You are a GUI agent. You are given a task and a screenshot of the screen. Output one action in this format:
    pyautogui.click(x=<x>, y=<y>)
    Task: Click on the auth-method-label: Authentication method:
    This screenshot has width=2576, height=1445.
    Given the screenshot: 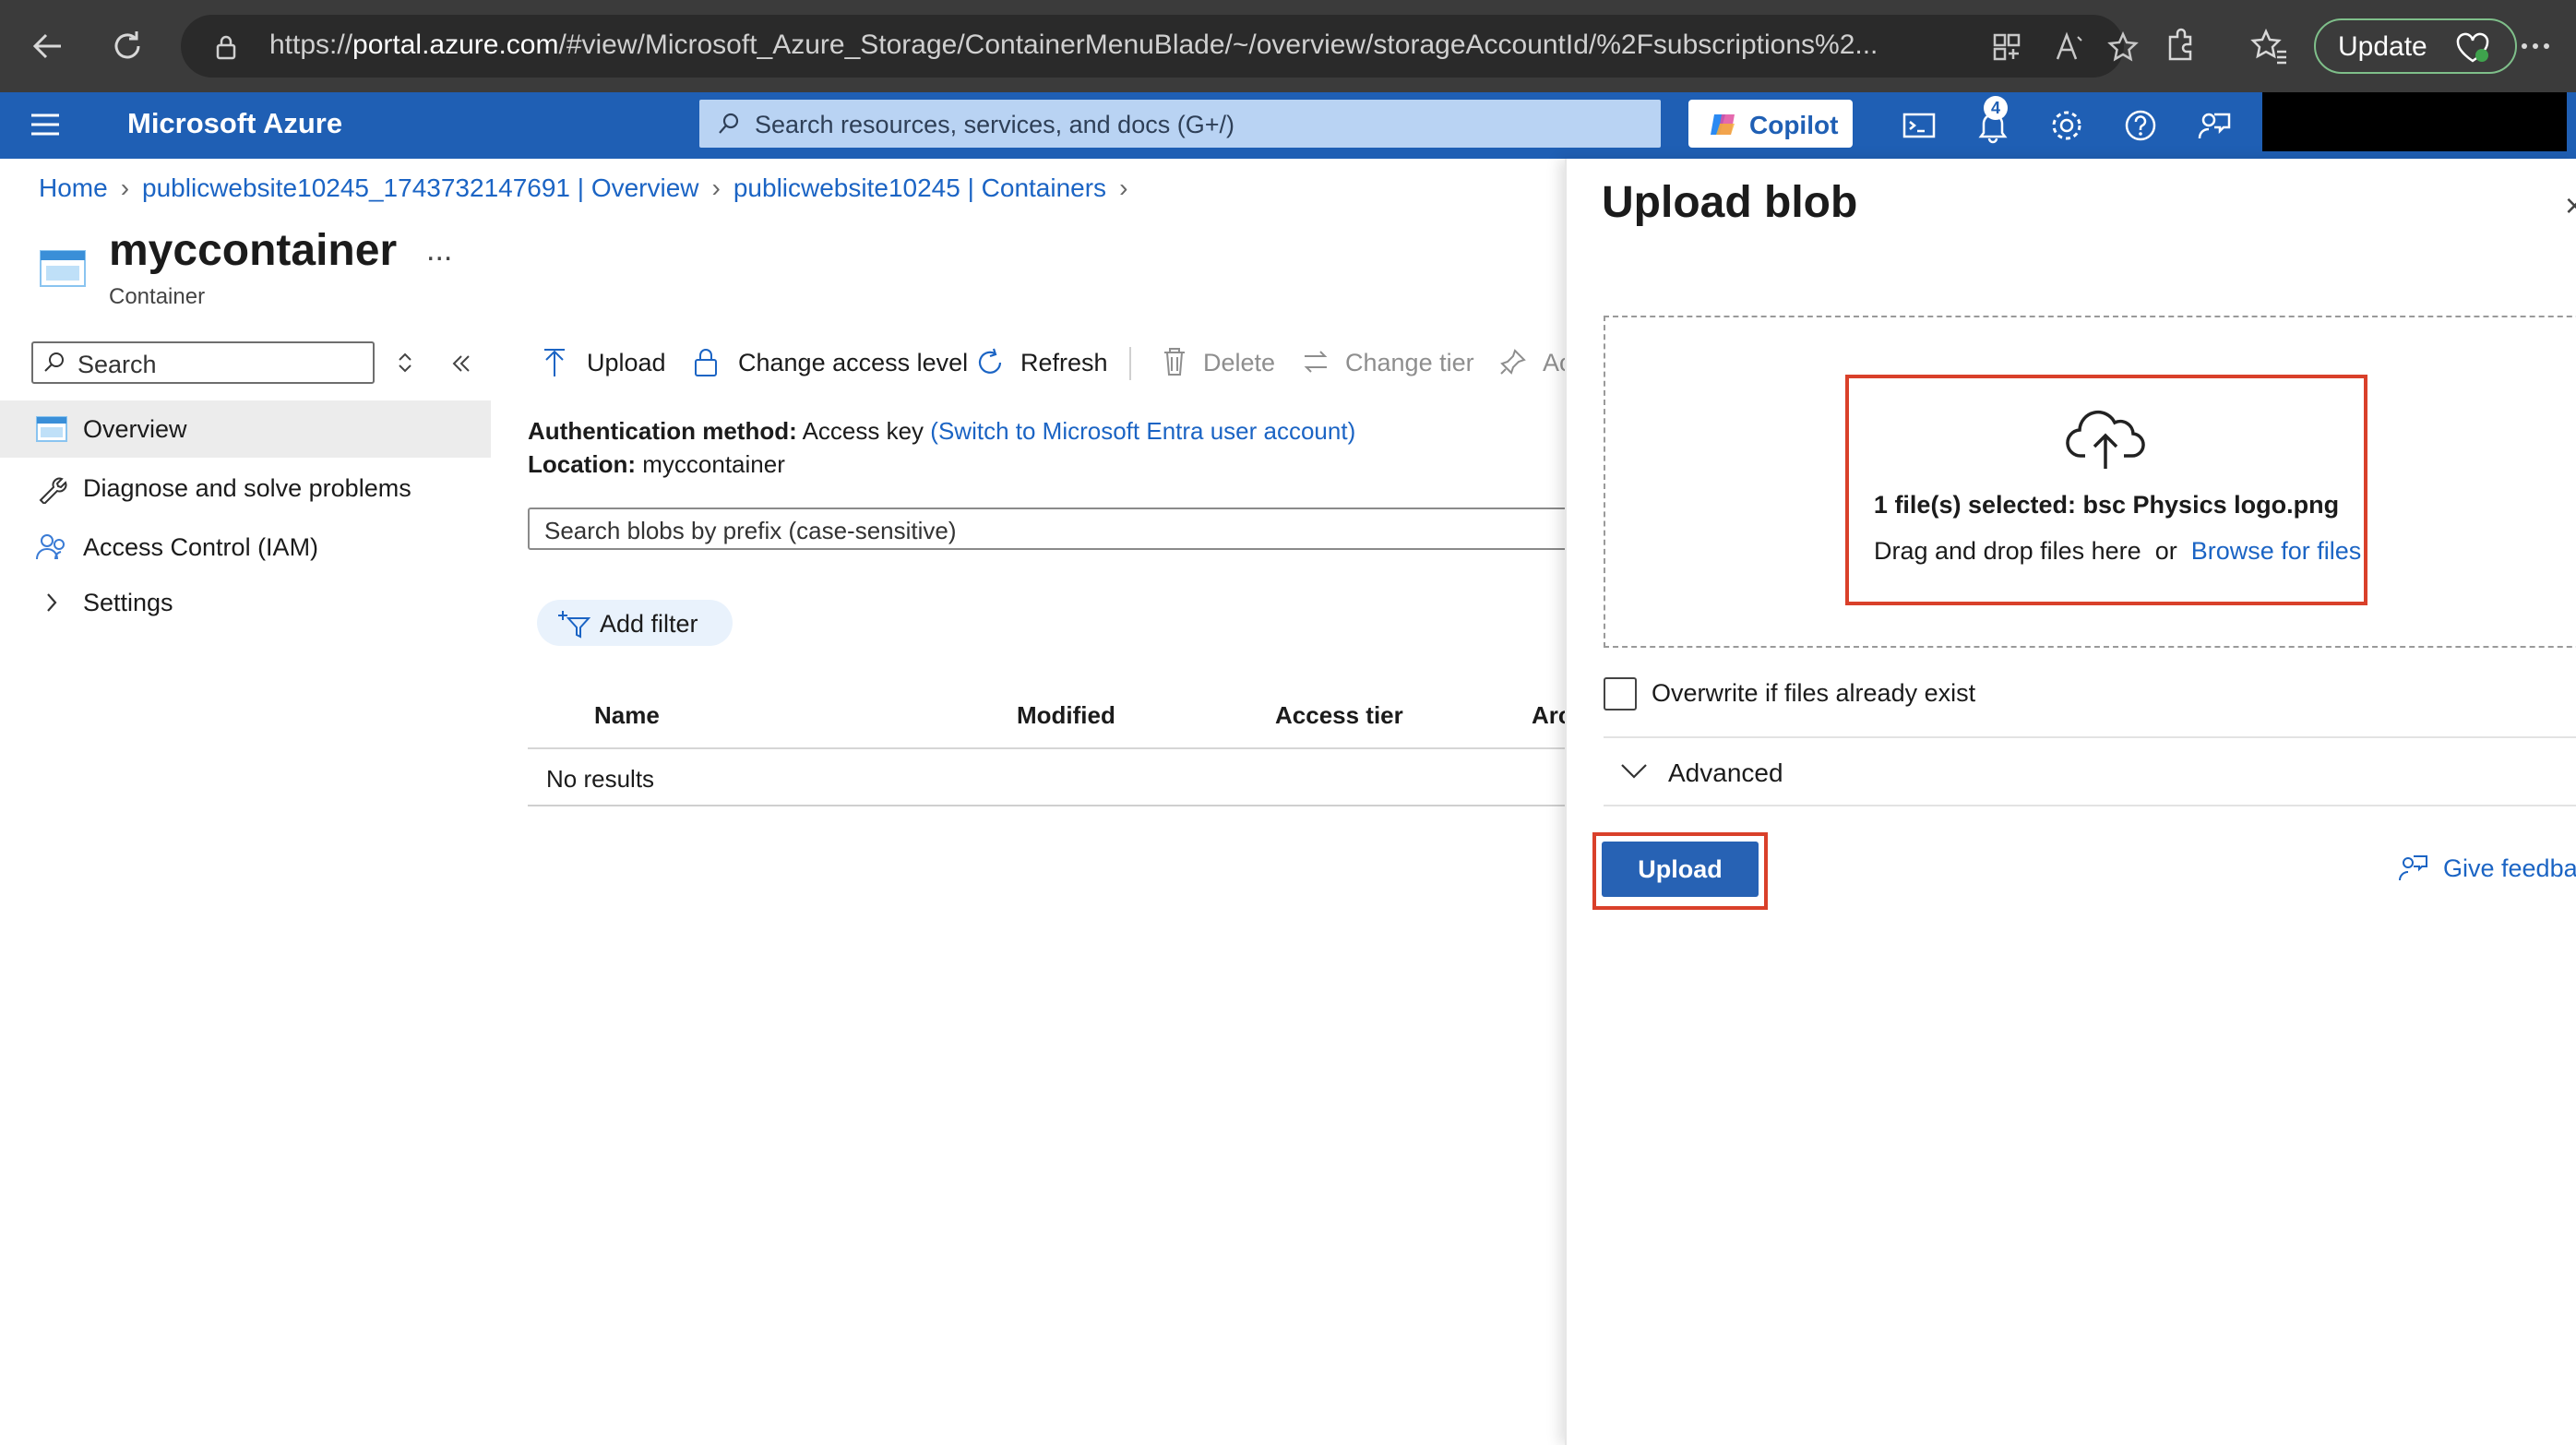 What is the action you would take?
    pyautogui.click(x=662, y=431)
    